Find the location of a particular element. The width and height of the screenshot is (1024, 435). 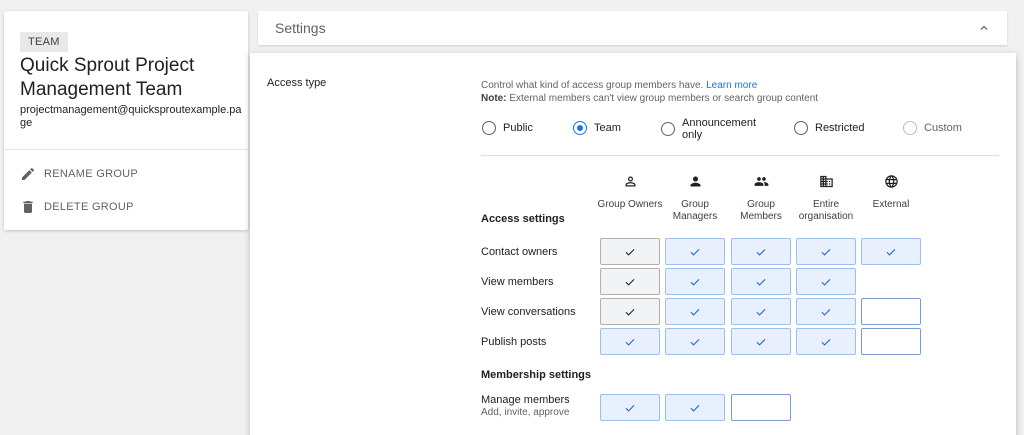

rename-group-button: RENAME GROUP is located at coordinates (79, 174).